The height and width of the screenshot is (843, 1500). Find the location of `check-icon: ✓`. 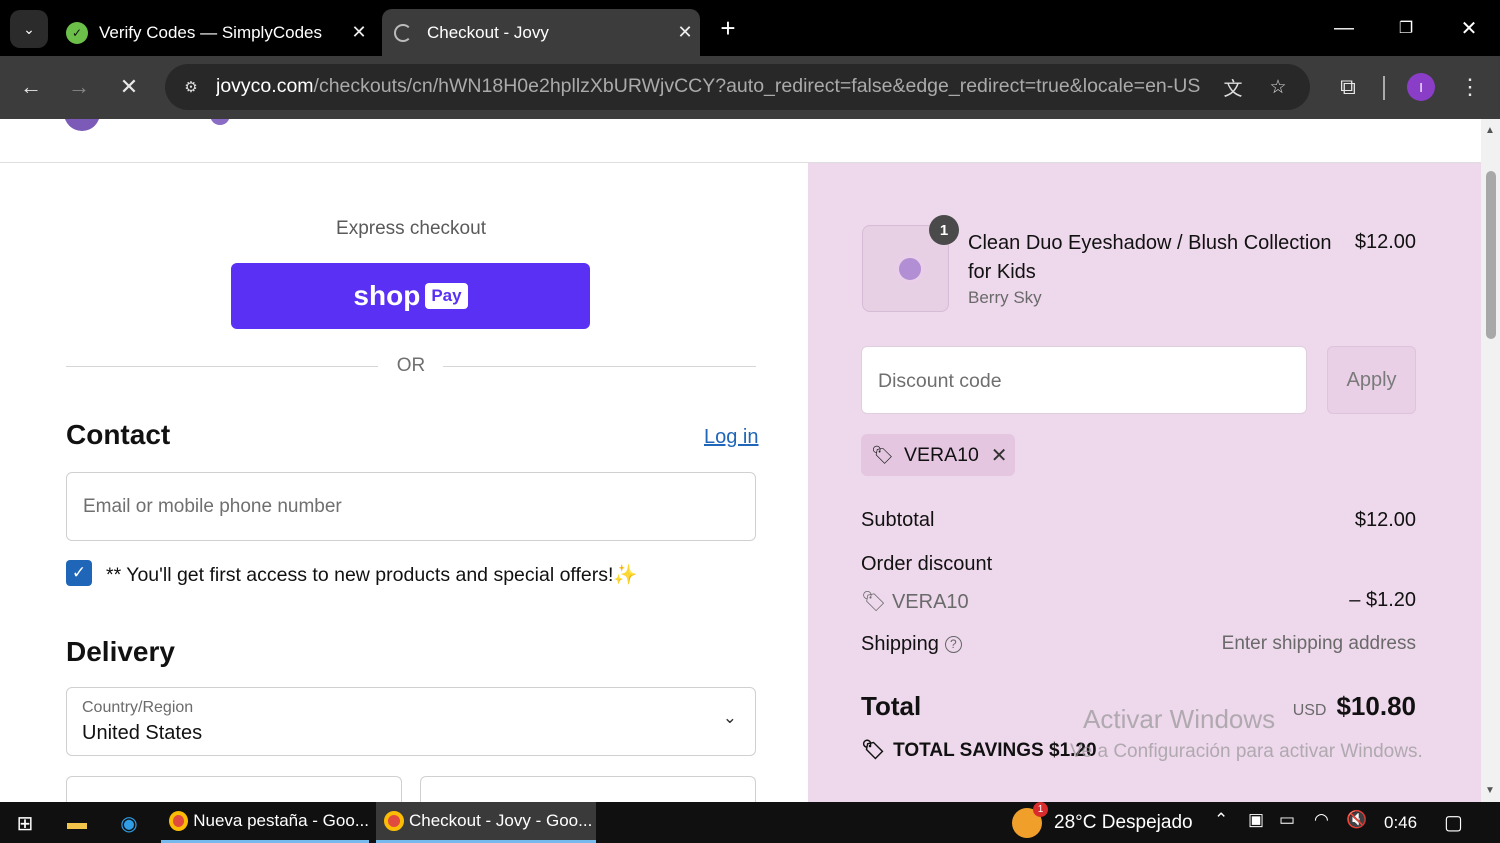

check-icon: ✓ is located at coordinates (79, 572).